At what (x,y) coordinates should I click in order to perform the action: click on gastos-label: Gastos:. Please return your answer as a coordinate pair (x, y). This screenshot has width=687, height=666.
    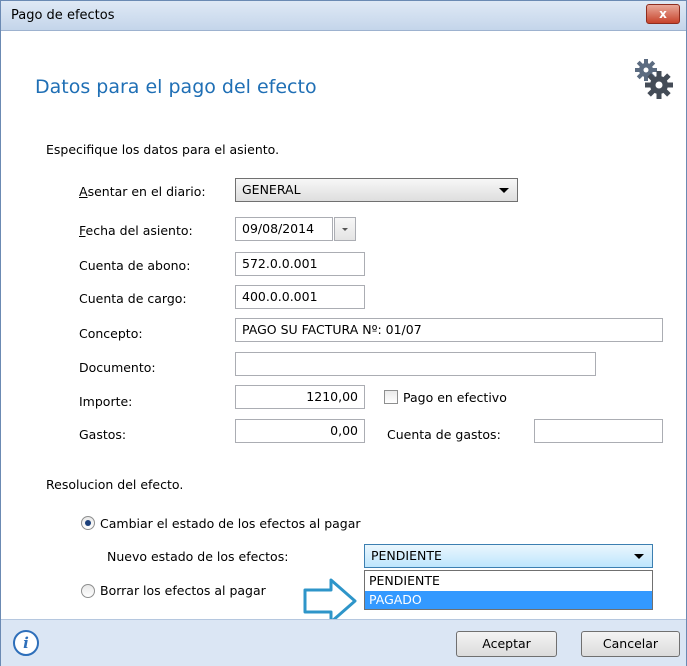
    Looking at the image, I should click on (103, 434).